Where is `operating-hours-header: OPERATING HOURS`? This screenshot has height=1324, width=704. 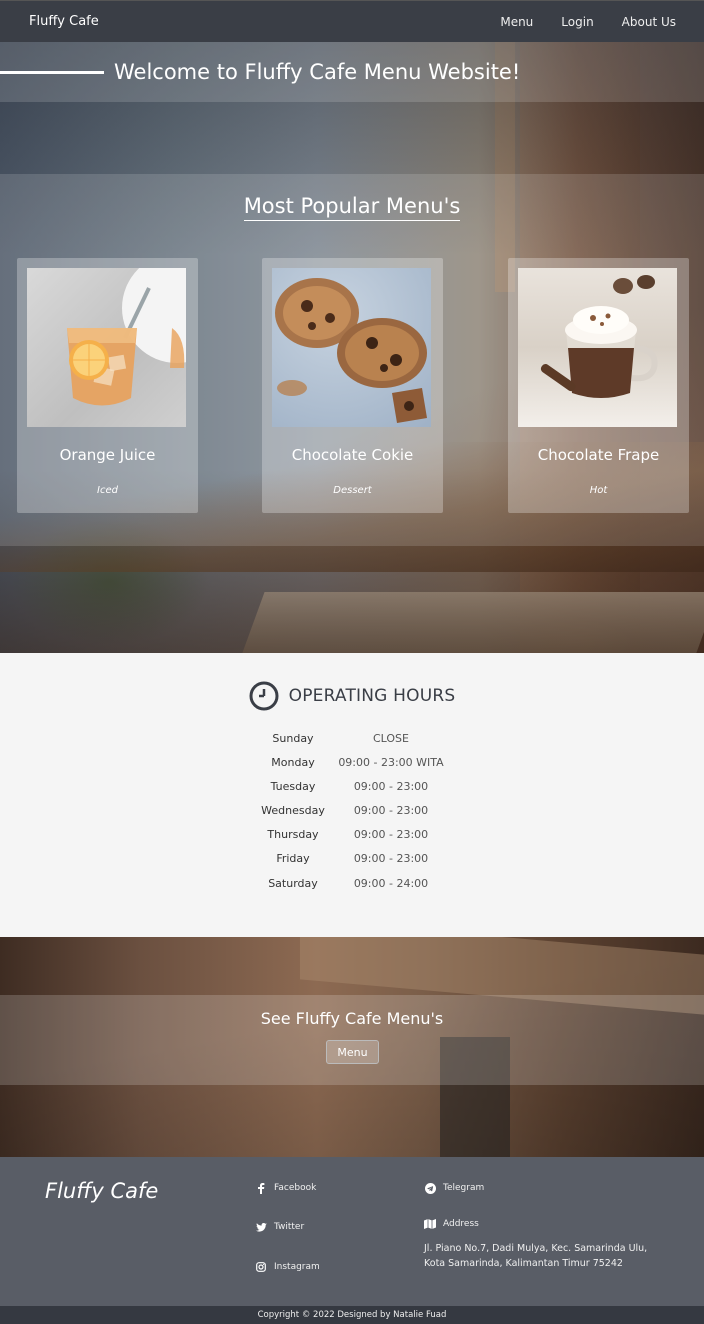
operating-hours-header: OPERATING HOURS is located at coordinates (352, 696).